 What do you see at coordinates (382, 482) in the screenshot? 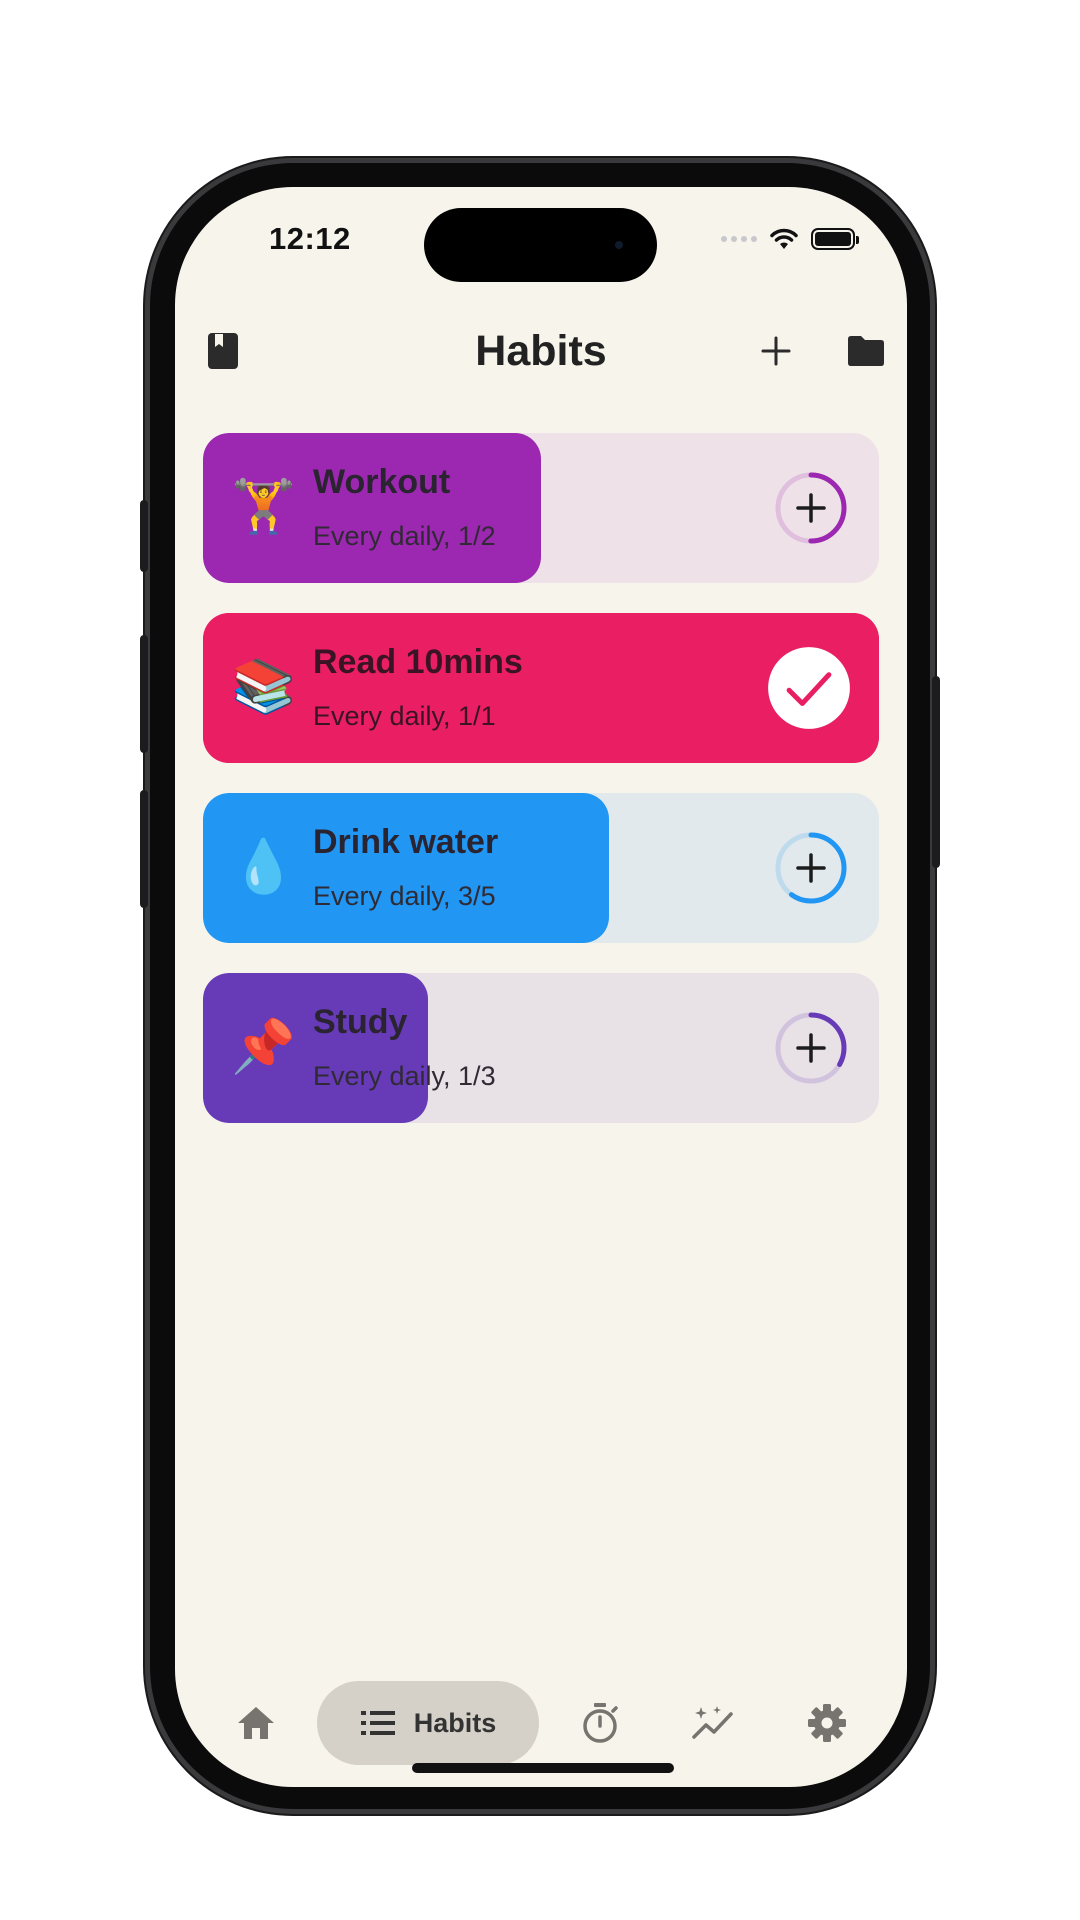
I see `habit-name: Workout` at bounding box center [382, 482].